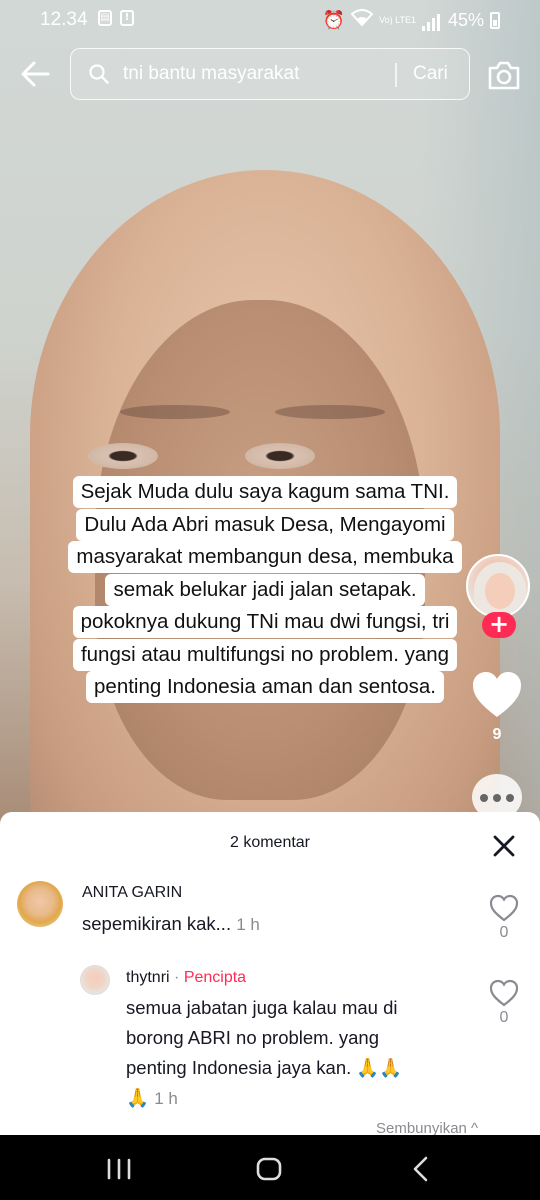  What do you see at coordinates (265, 524) in the screenshot?
I see `caption-line: Dulu Ada Abri masuk Desa, Mengayomi` at bounding box center [265, 524].